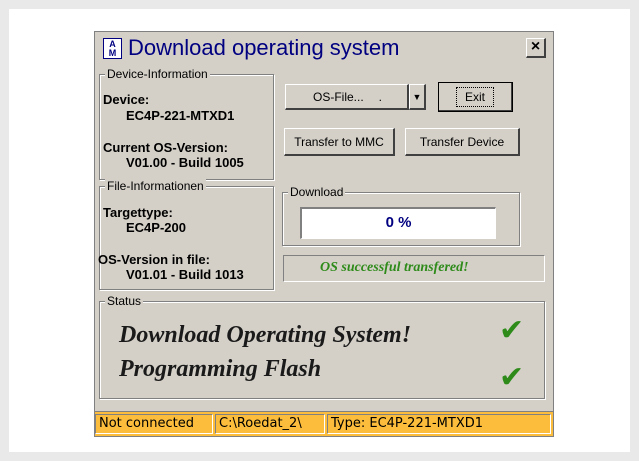 The height and width of the screenshot is (461, 639). Describe the element at coordinates (157, 74) in the screenshot. I see `device-information-legend: Device-Information` at that location.